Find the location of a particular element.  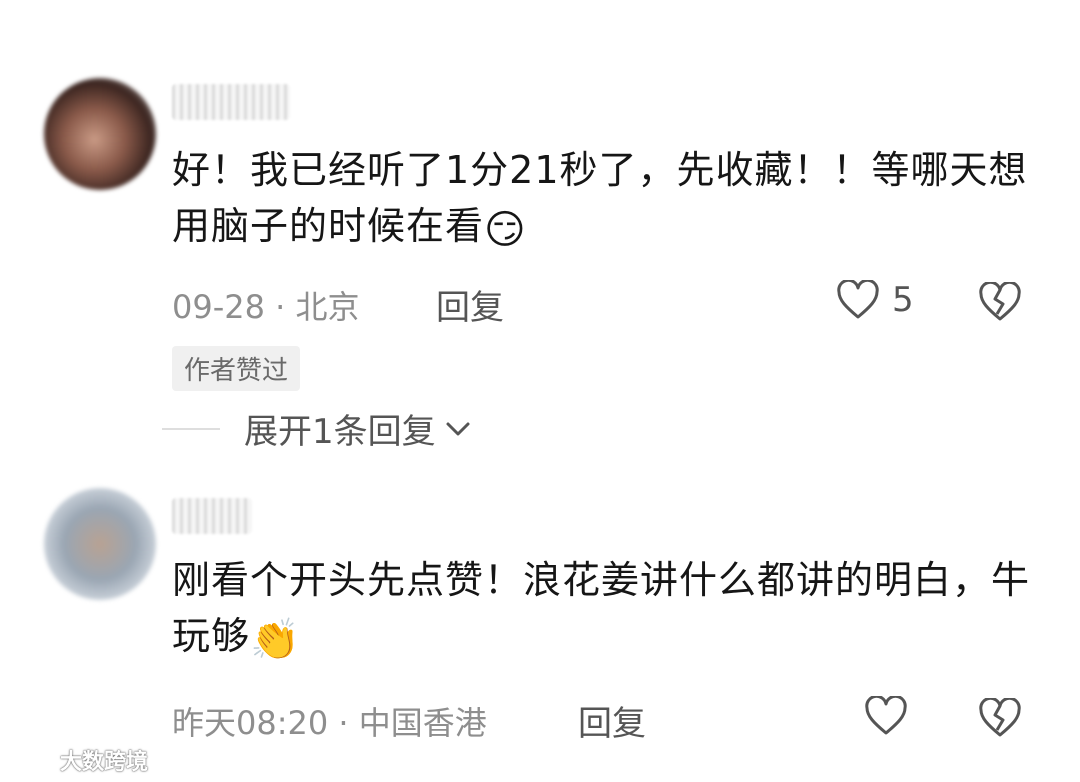

comment-text: 好！我已经听了1分21秒了，先收藏！！等哪天想用脑子的时候在看😏 is located at coordinates (602, 200).